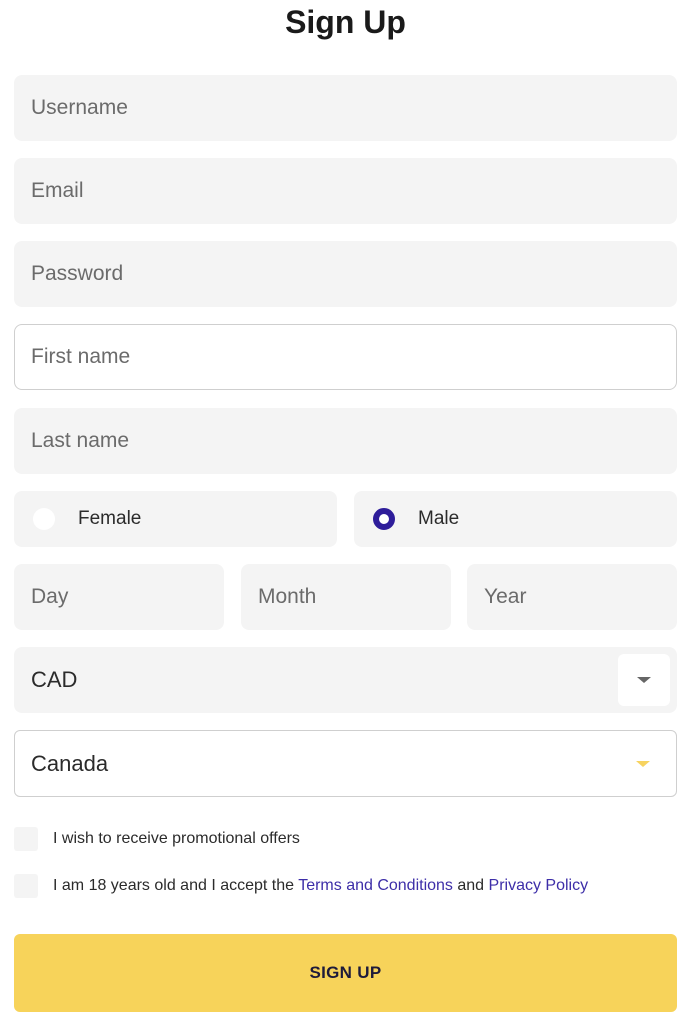 This screenshot has height=1024, width=691. What do you see at coordinates (375, 885) in the screenshot?
I see `terms-and-conditions-link: Terms and Conditions` at bounding box center [375, 885].